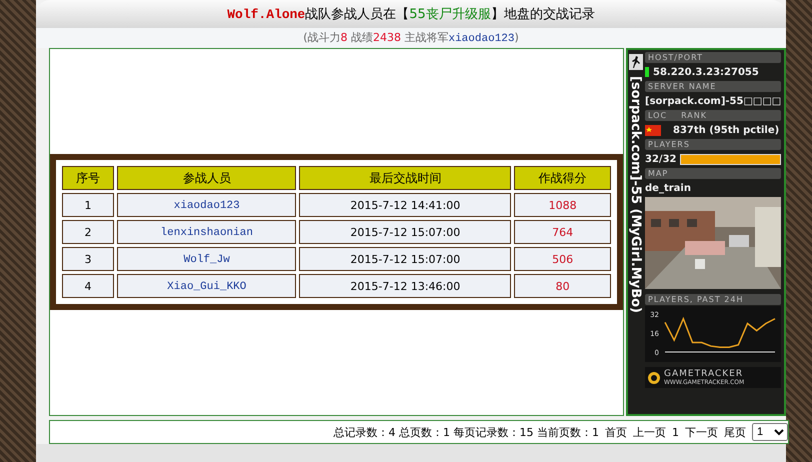  What do you see at coordinates (726, 130) in the screenshot?
I see `server-rank: 837th (95th pctile)` at bounding box center [726, 130].